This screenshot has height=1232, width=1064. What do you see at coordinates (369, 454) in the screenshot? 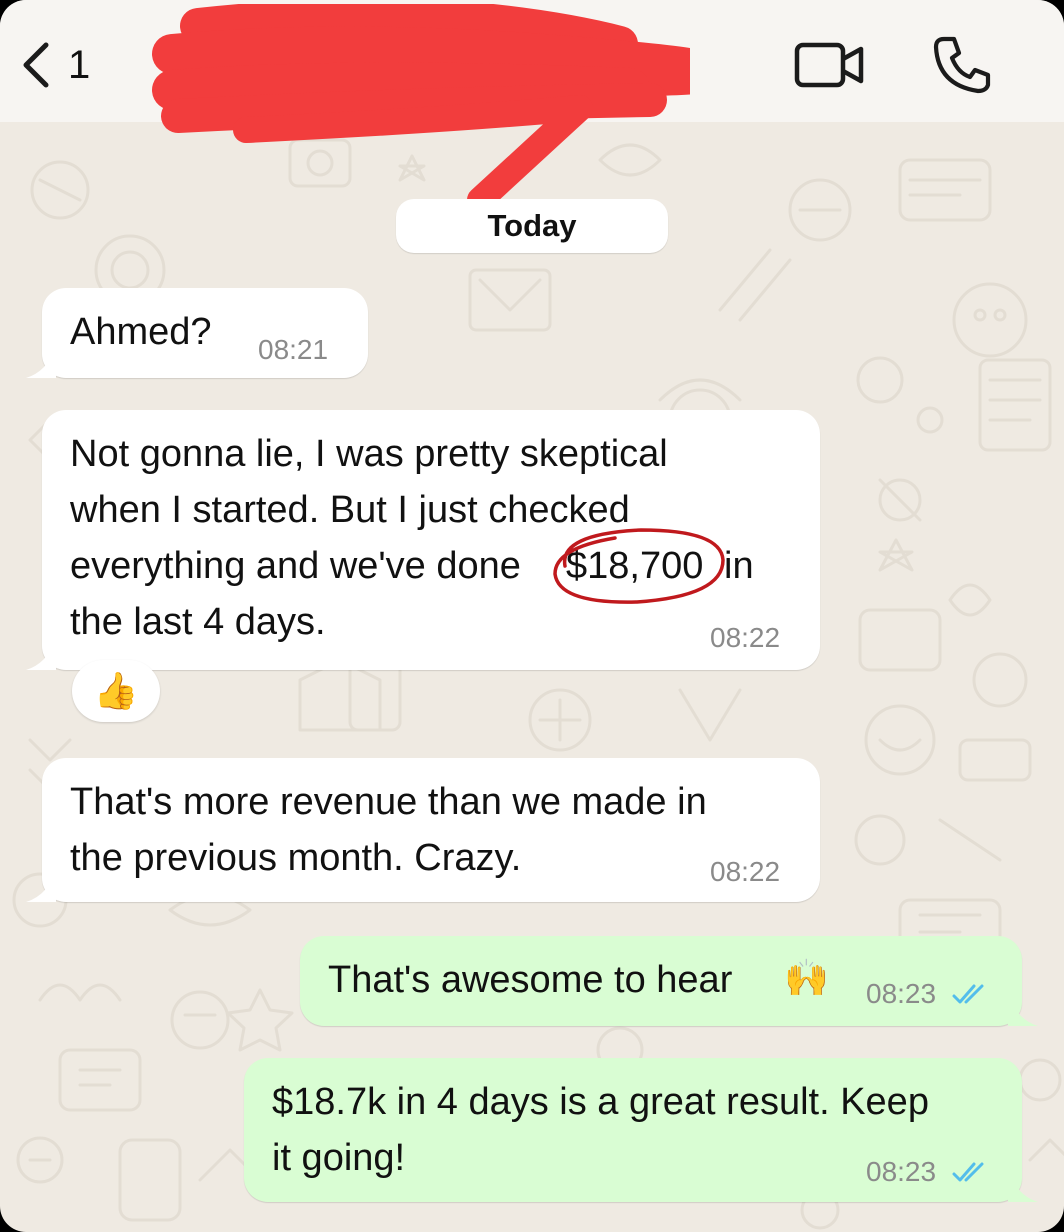
I see `message-line: Not gonna lie, I was pretty skeptical` at bounding box center [369, 454].